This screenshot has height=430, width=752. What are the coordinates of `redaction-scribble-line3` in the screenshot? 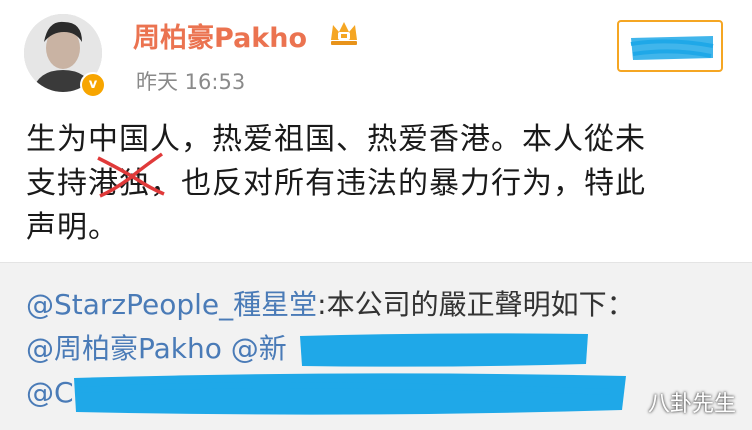 It's located at (350, 394).